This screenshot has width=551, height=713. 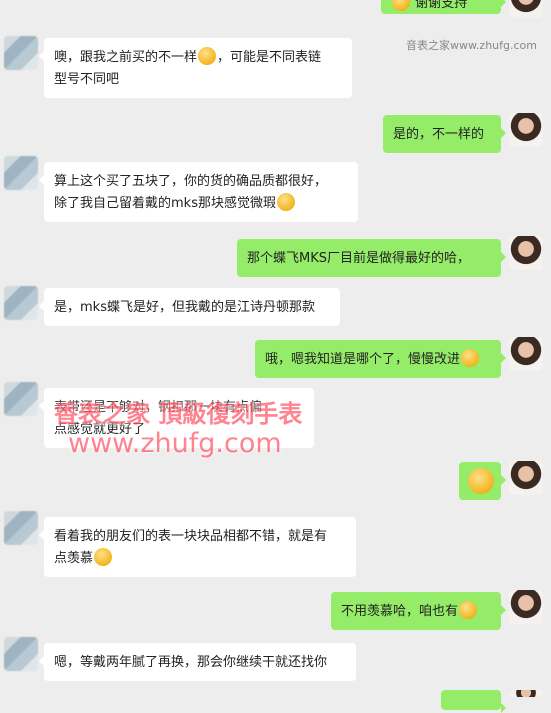 What do you see at coordinates (195, 68) in the screenshot?
I see `message-bubble-left: 噢，跟我之前买的不一样 ，可能是不同表链 型号不同吧` at bounding box center [195, 68].